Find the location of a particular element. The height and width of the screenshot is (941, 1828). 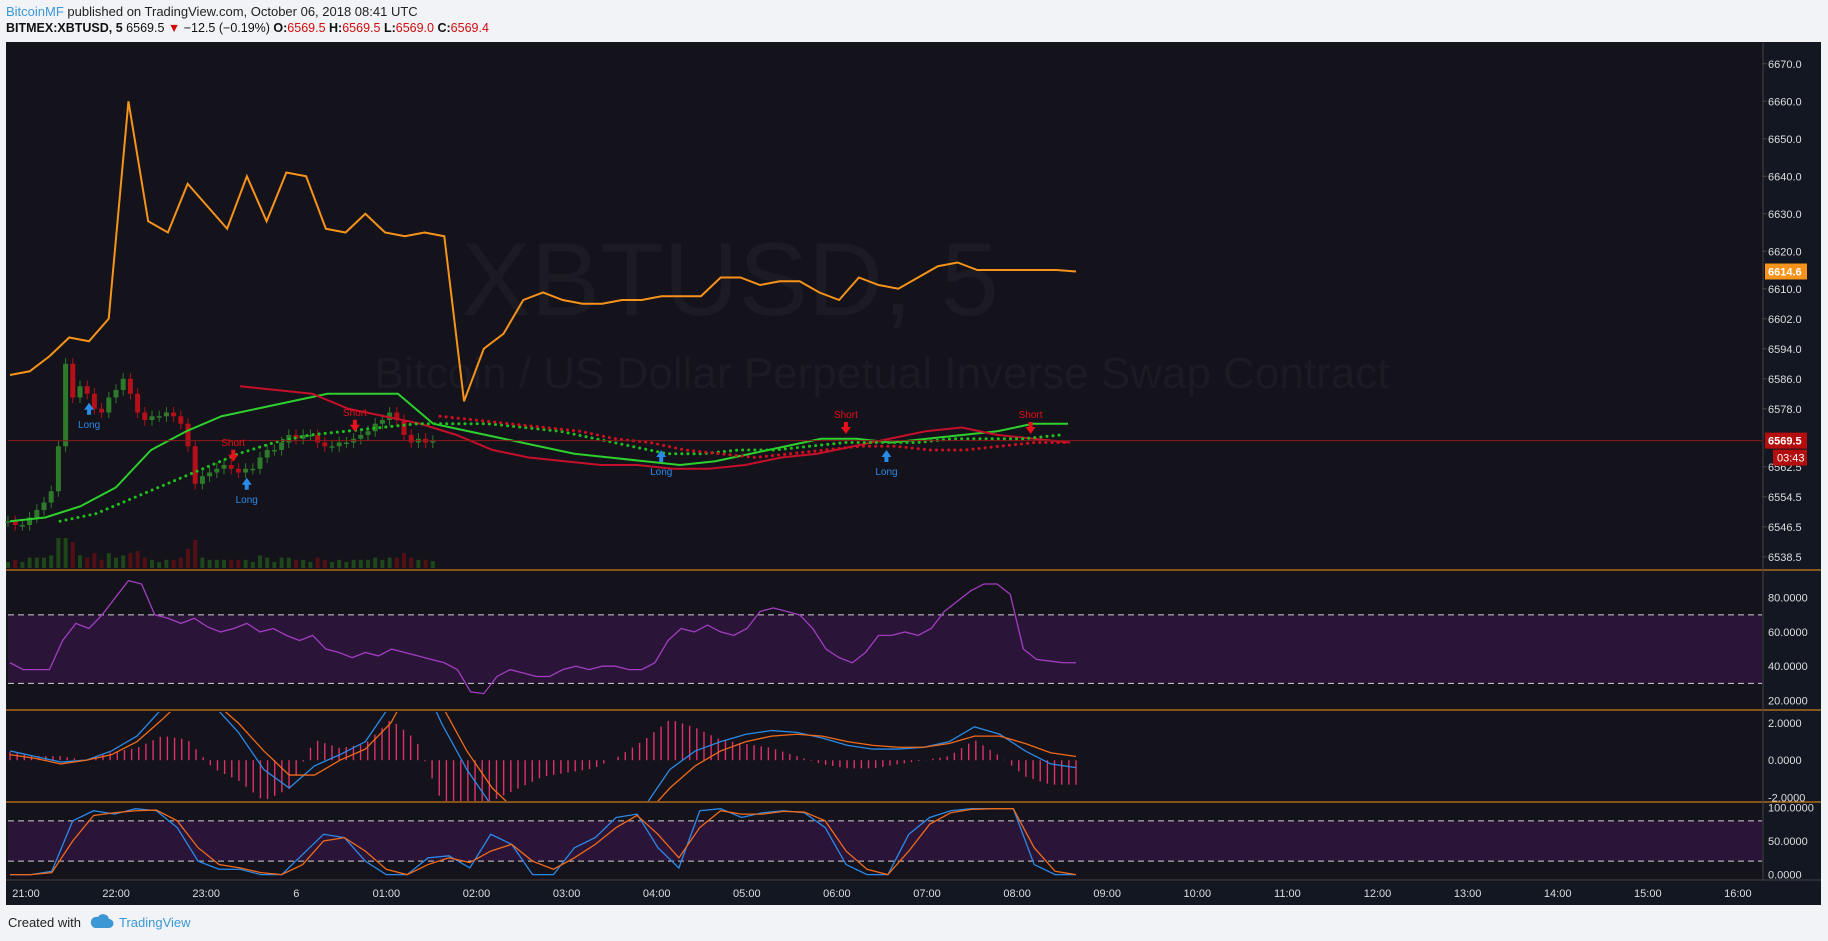

price-axis-label: 6640.0 is located at coordinates (1785, 177).